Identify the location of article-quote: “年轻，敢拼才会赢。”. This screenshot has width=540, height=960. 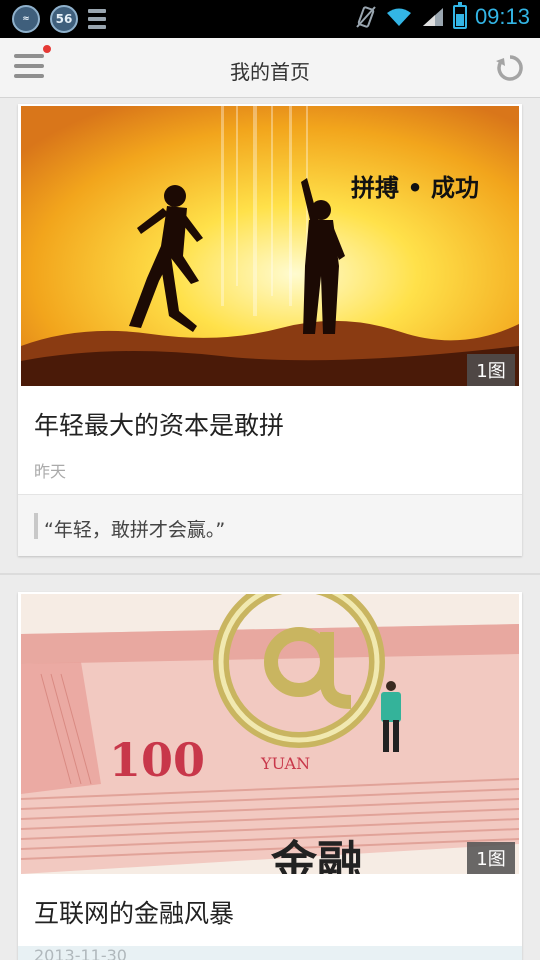
(270, 525).